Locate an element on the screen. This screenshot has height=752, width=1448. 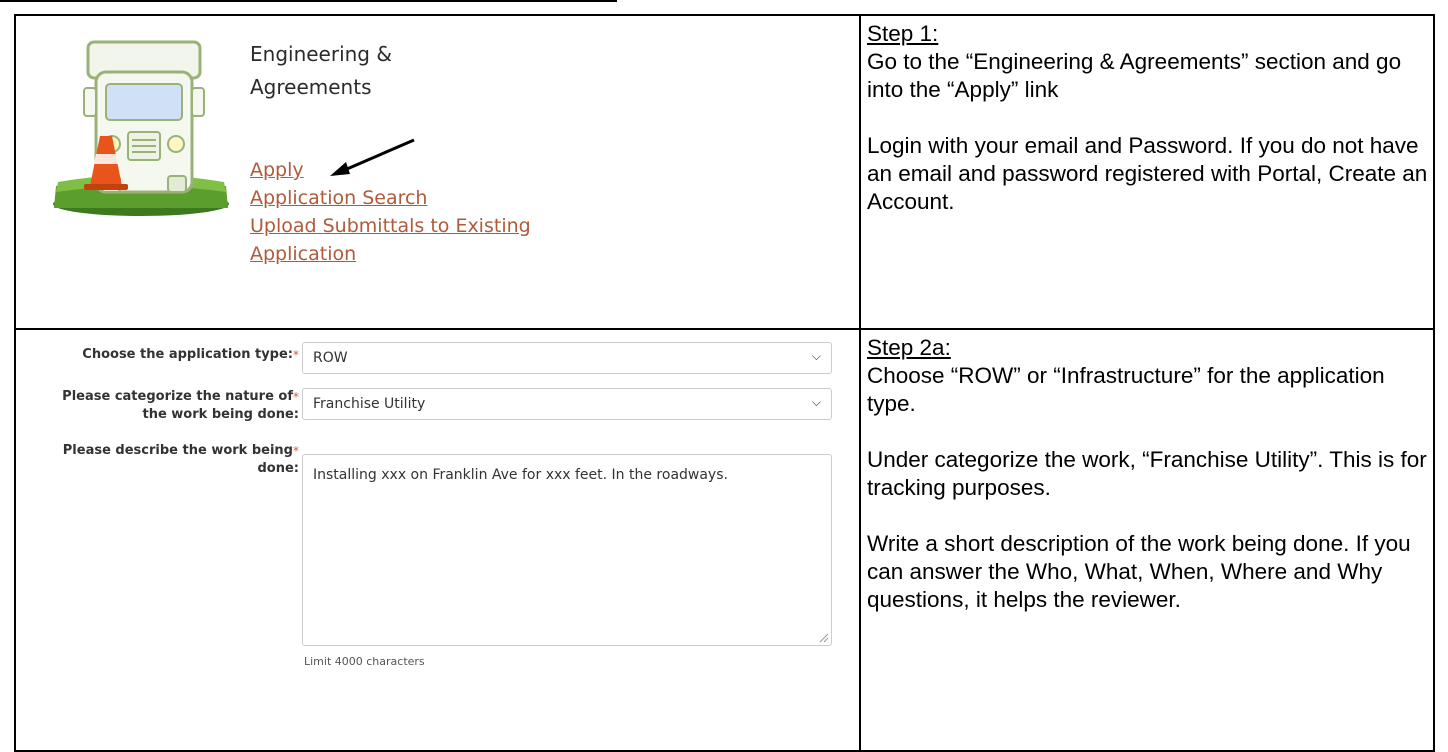
describe-label: Please describe the work being* done: is located at coordinates (180, 459).